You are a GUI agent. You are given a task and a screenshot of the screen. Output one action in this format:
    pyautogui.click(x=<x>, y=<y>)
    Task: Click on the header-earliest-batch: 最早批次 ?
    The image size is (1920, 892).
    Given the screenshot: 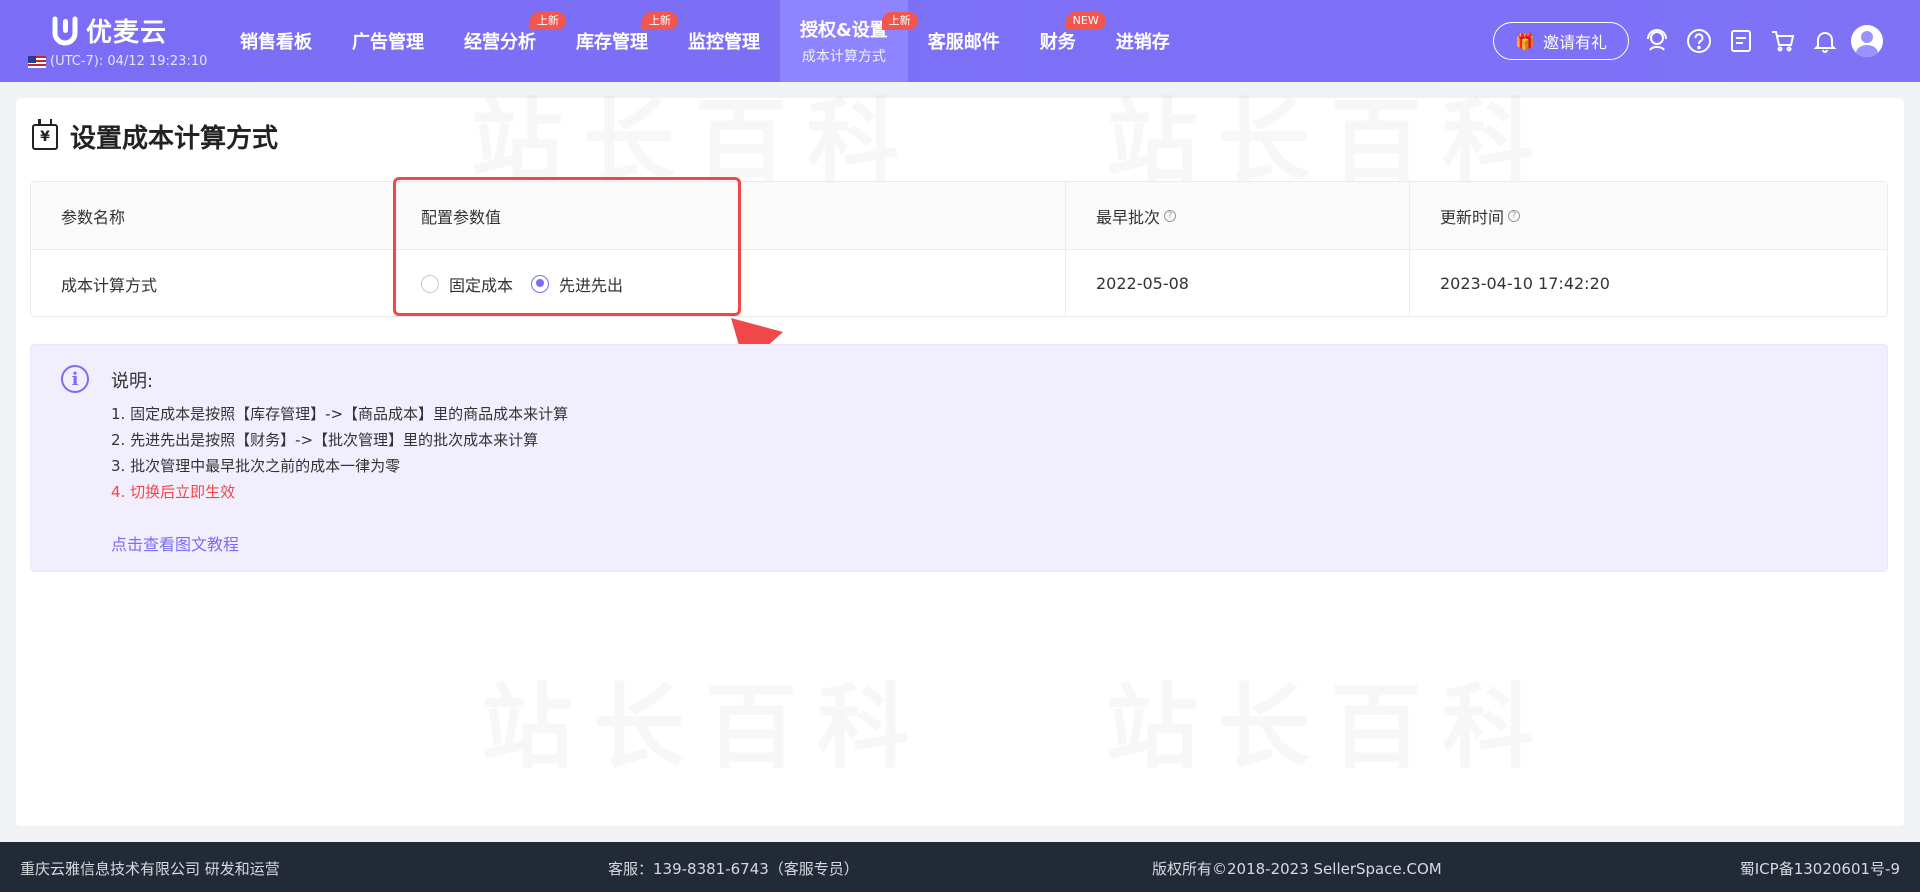 What is the action you would take?
    pyautogui.click(x=1237, y=215)
    